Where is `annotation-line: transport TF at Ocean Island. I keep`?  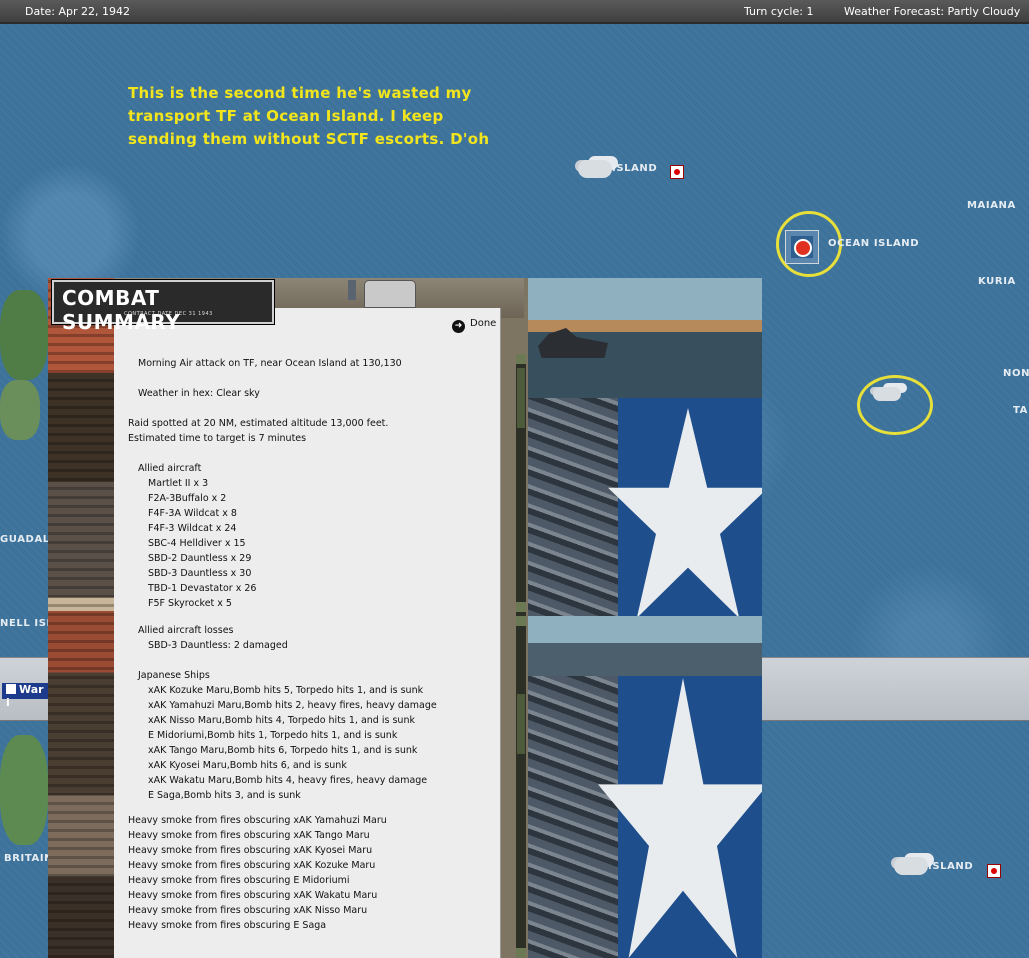 annotation-line: transport TF at Ocean Island. I keep is located at coordinates (286, 116).